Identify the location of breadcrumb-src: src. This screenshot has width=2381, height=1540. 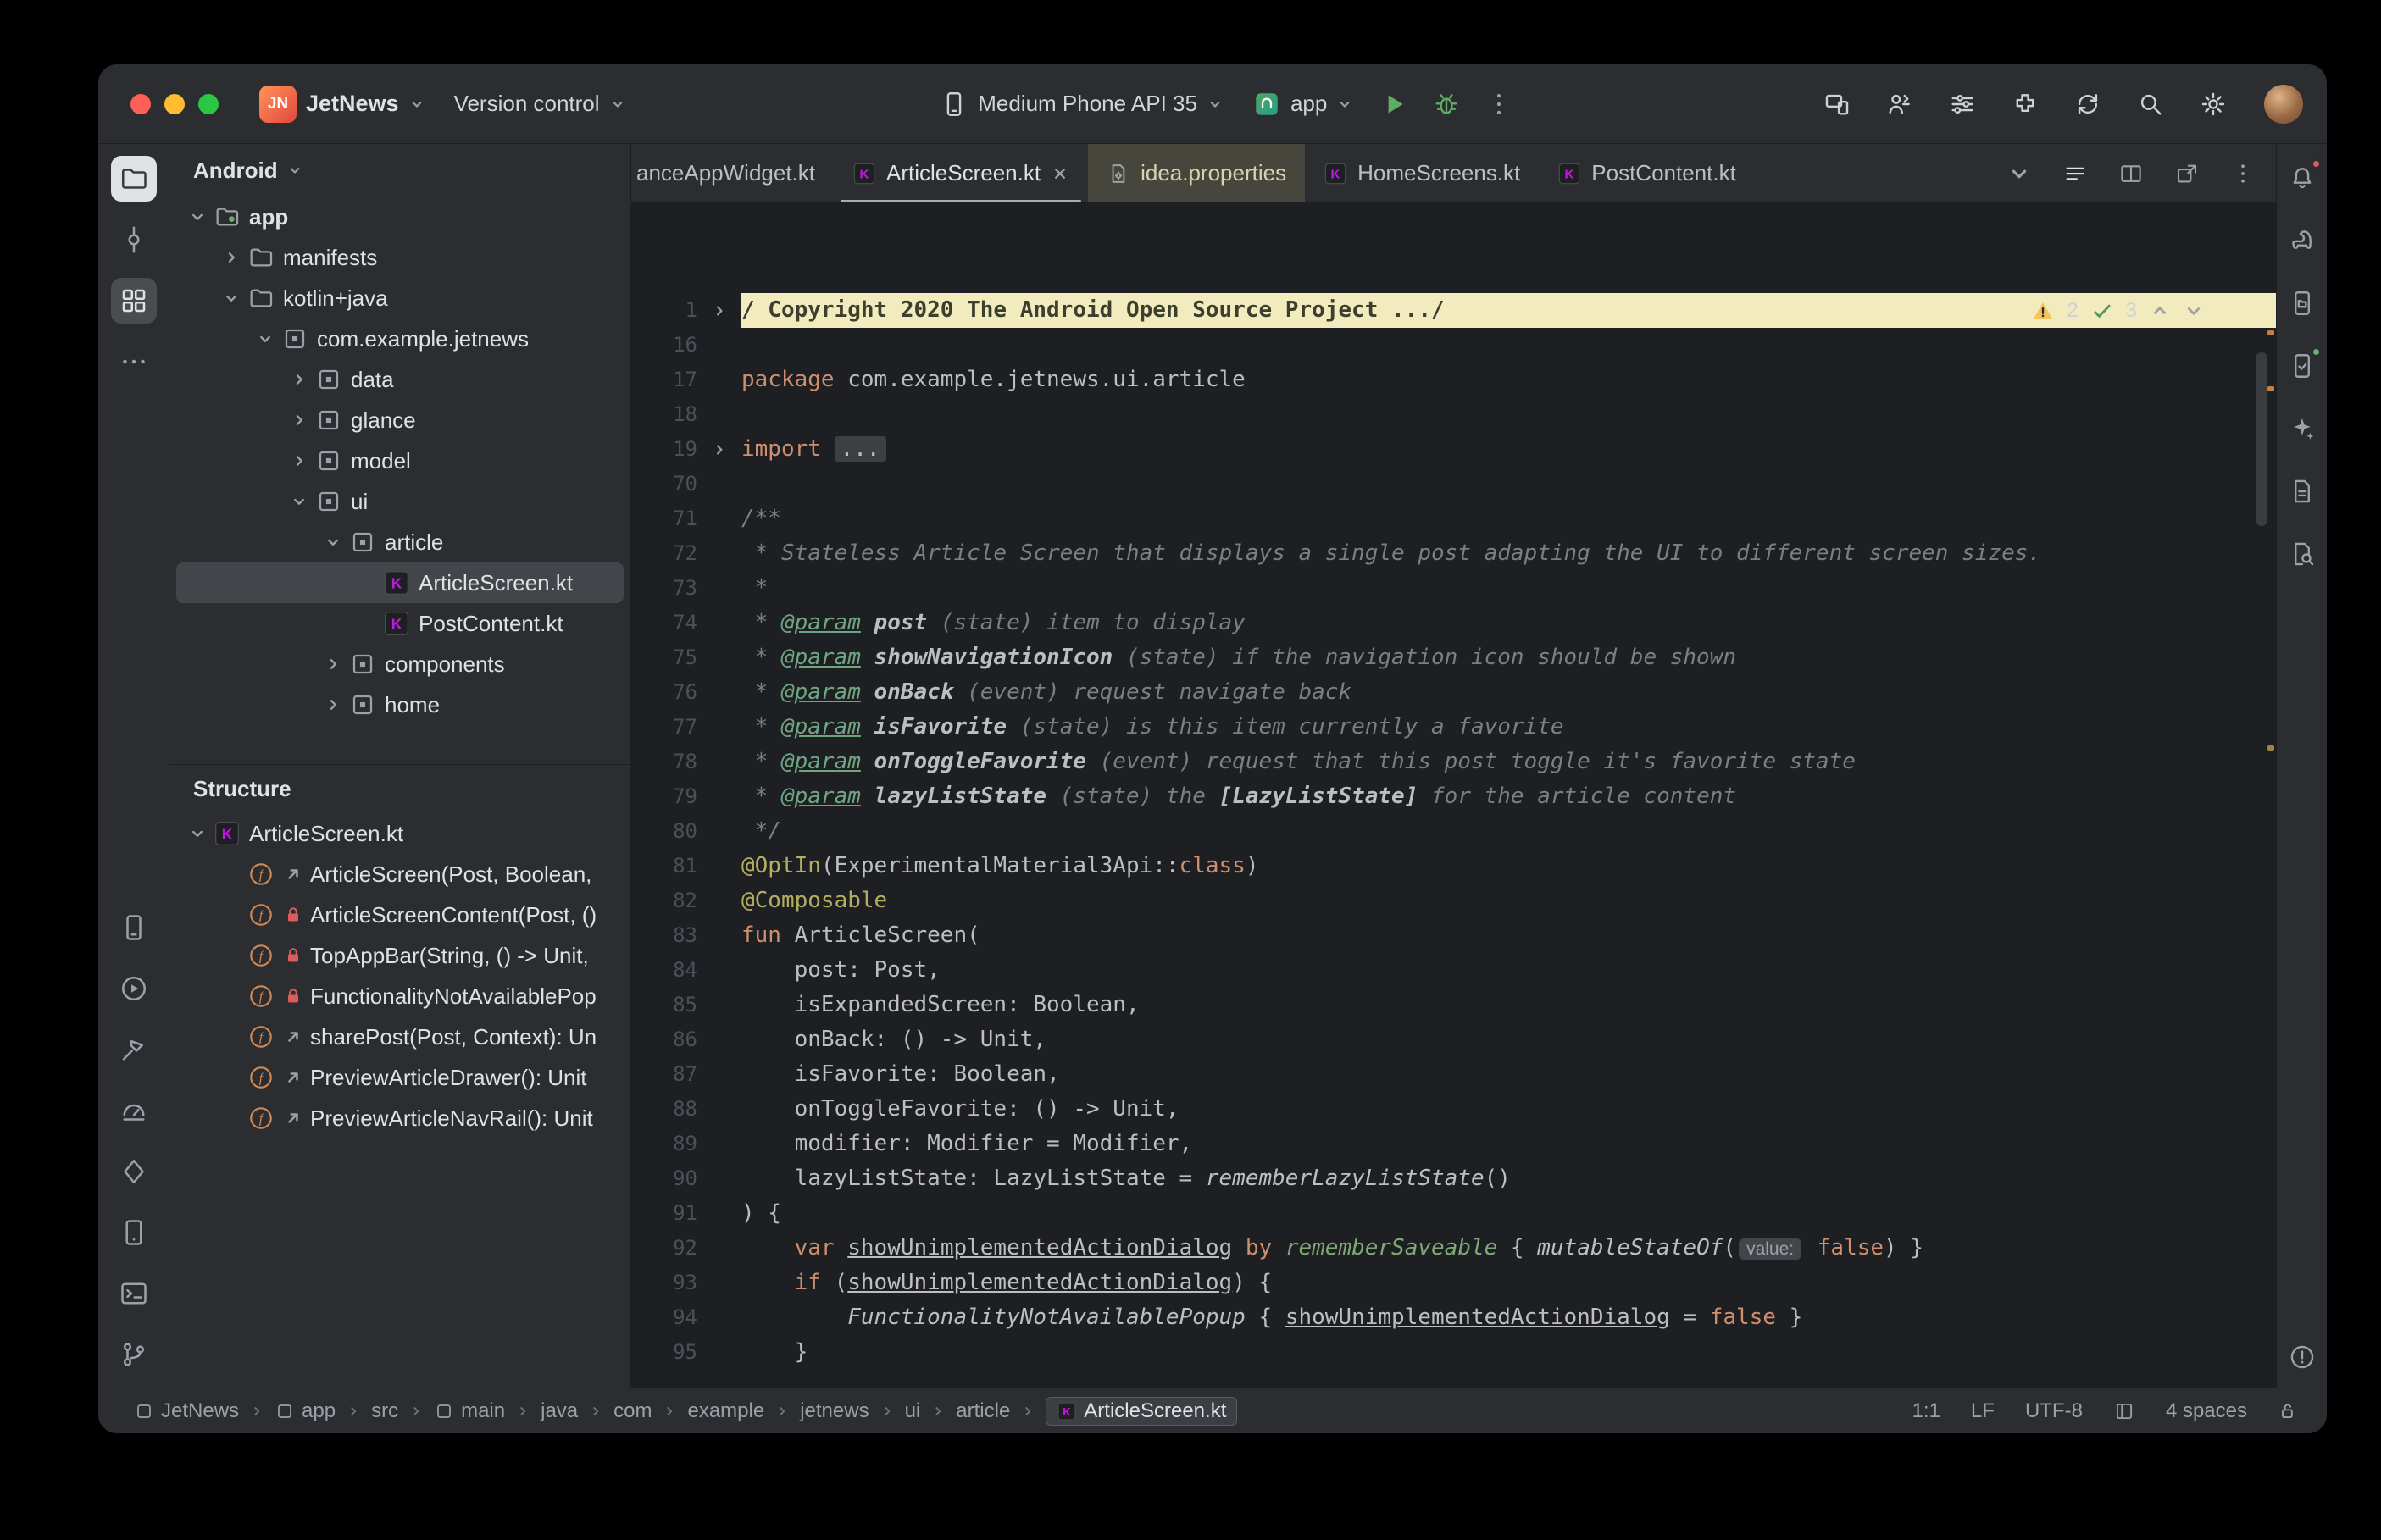
(385, 1411).